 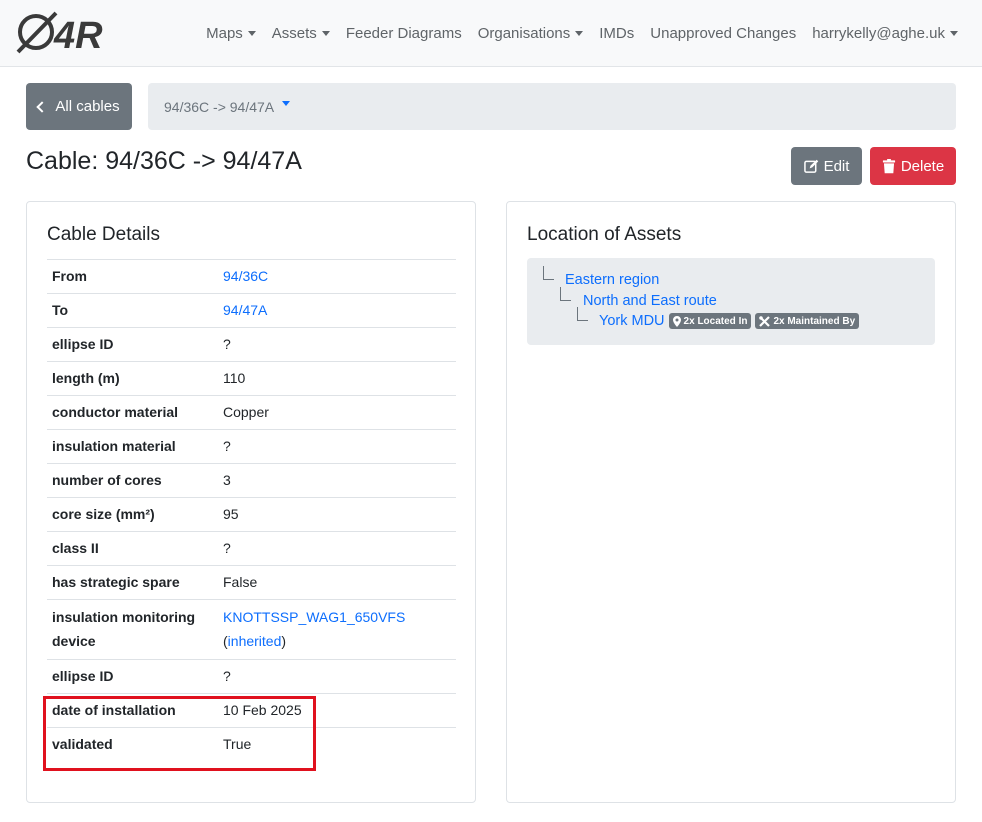 What do you see at coordinates (116, 582) in the screenshot?
I see `row-key: has strategic spare` at bounding box center [116, 582].